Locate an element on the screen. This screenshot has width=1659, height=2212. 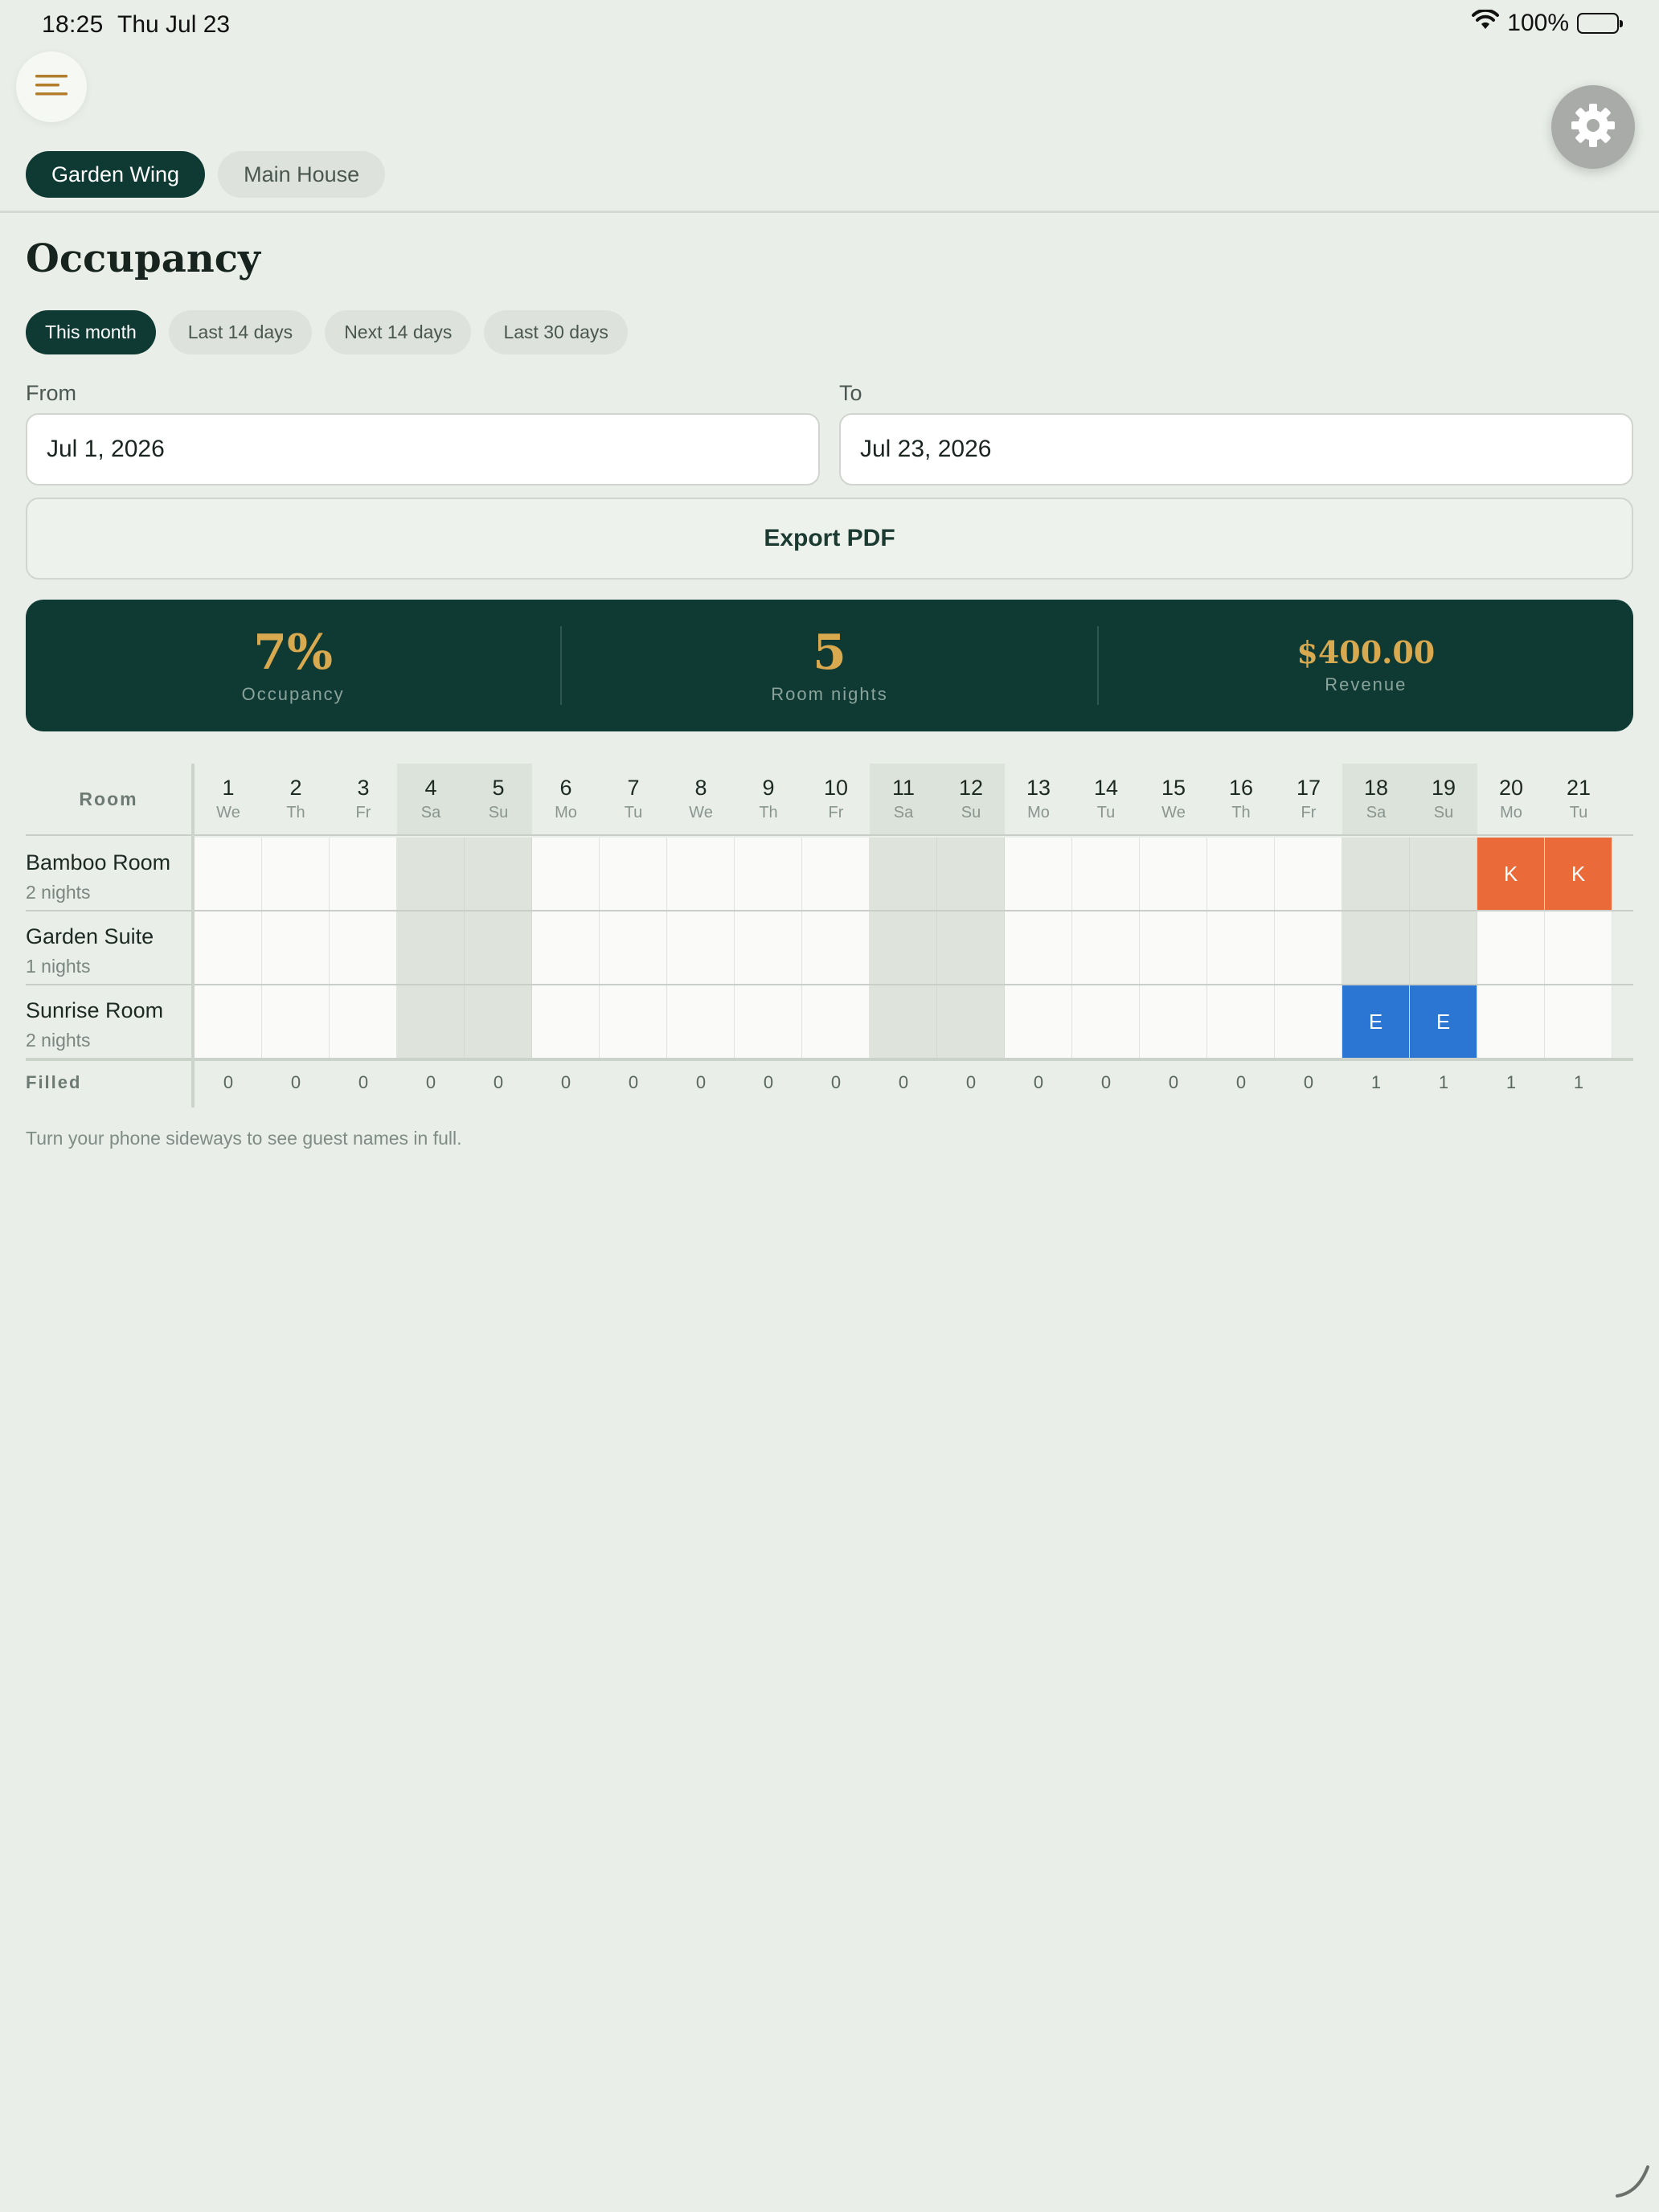
room-row-label: Sunrise Room 2 nights is located at coordinates (106, 1018).